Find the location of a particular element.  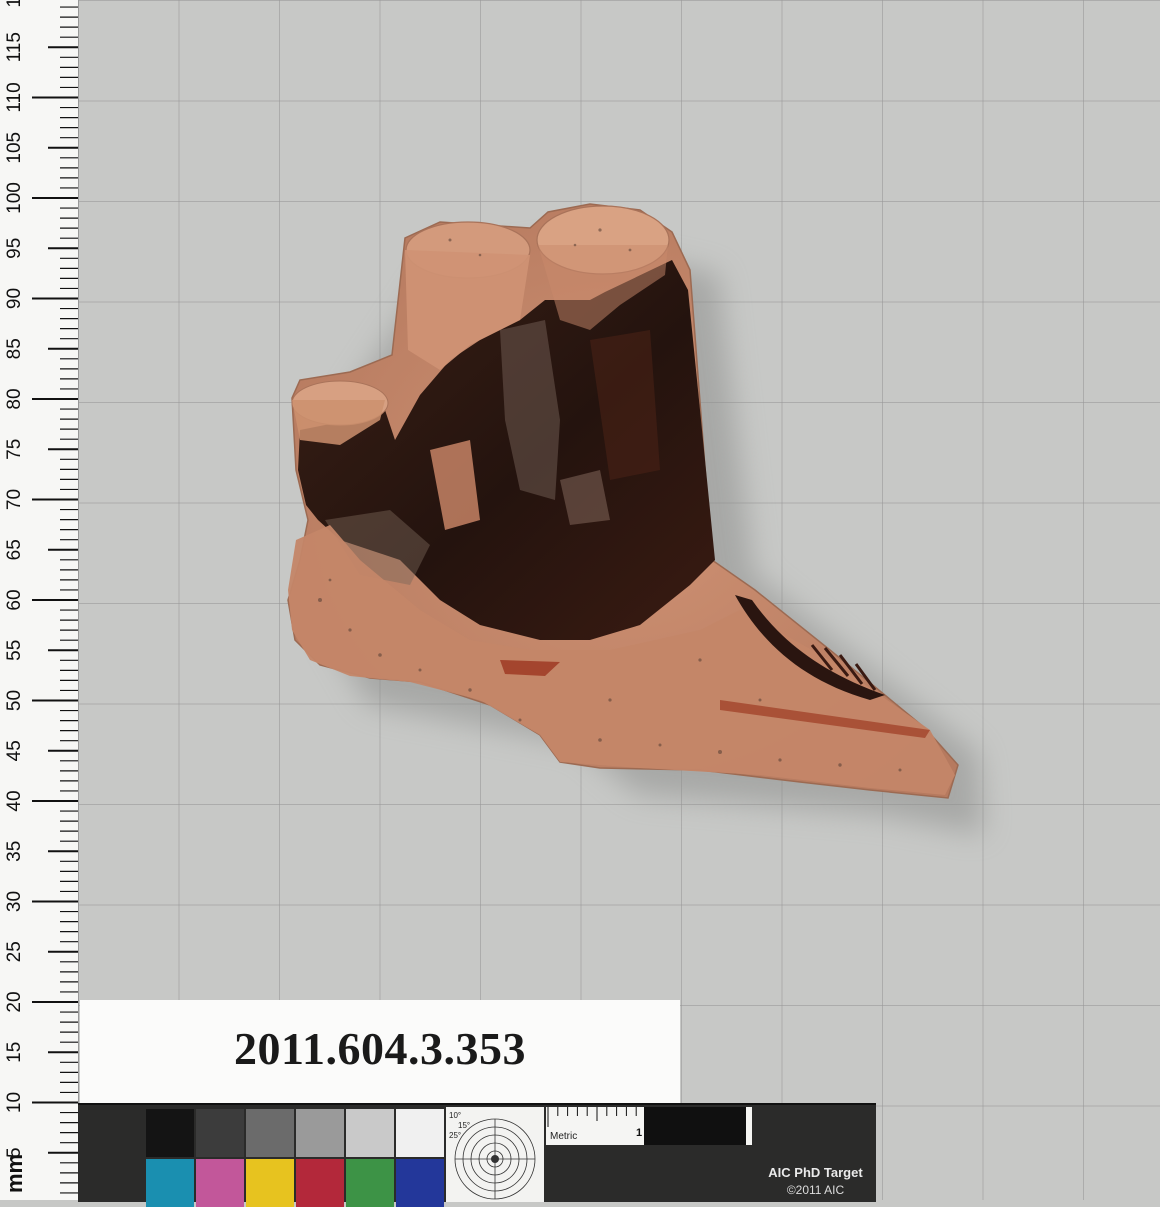

resolution-ring-chart: 10° 15° 25° is located at coordinates (495, 1154).